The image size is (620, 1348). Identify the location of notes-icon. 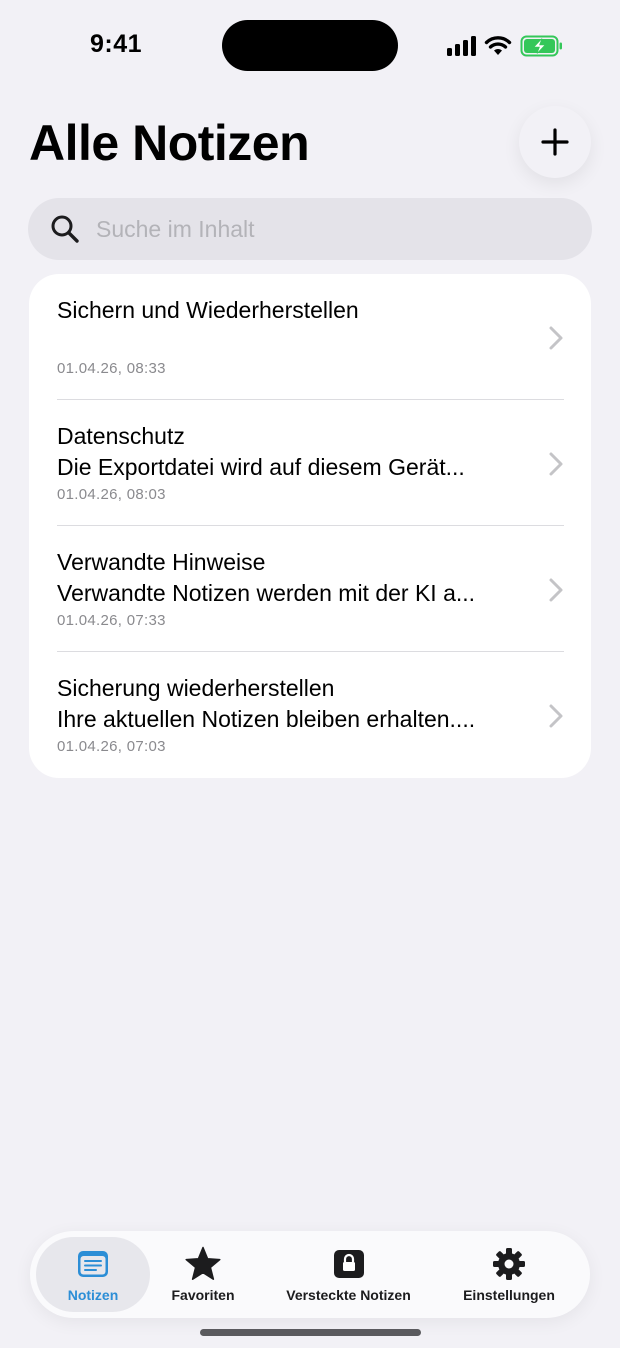
(93, 1264).